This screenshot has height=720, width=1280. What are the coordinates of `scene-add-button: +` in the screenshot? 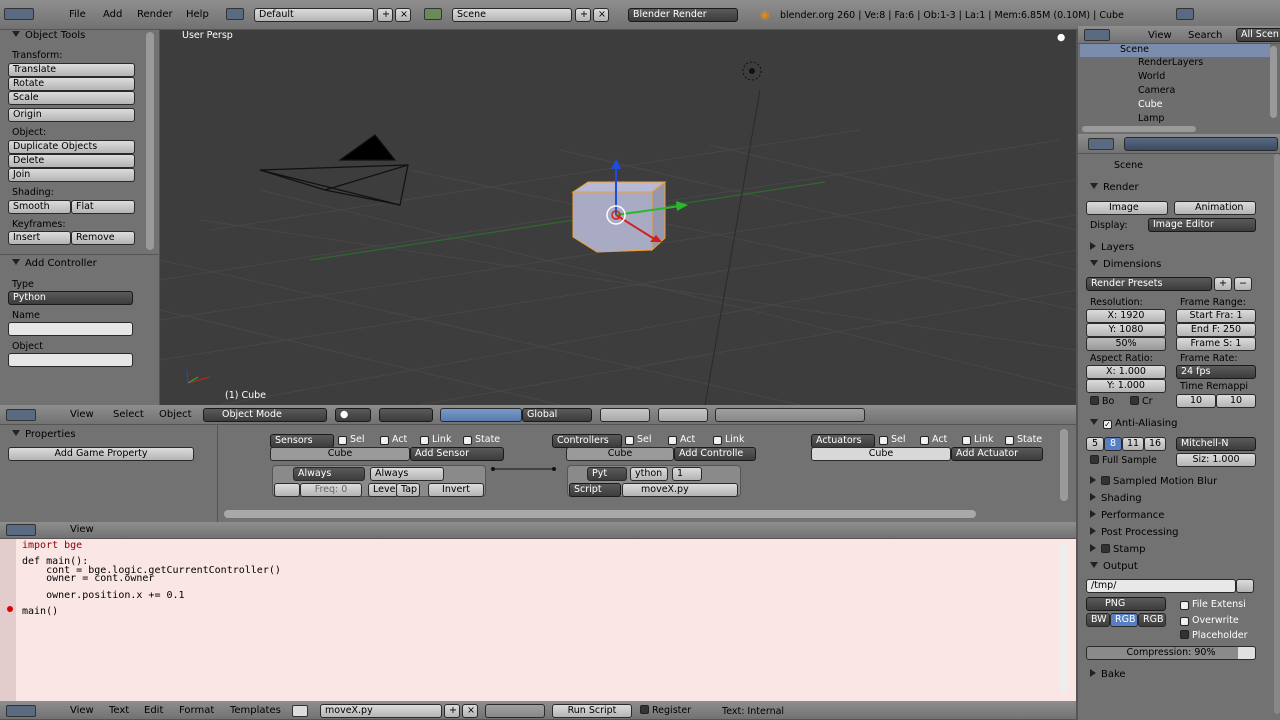 It's located at (583, 15).